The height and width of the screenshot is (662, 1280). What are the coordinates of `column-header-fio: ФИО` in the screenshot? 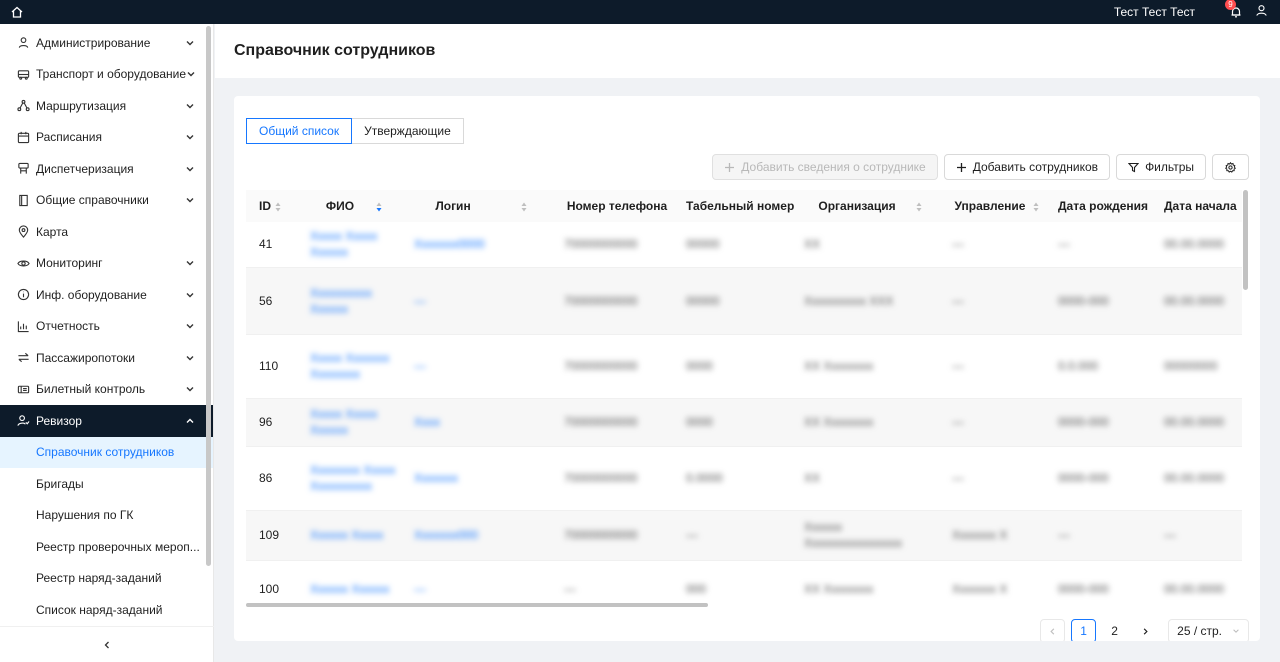 It's located at (354, 206).